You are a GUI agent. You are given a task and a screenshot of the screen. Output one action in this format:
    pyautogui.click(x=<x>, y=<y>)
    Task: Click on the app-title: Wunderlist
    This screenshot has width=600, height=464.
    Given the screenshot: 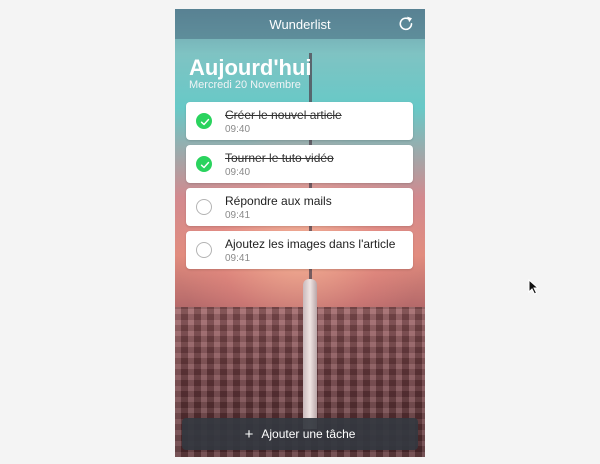 What is the action you would take?
    pyautogui.click(x=300, y=24)
    